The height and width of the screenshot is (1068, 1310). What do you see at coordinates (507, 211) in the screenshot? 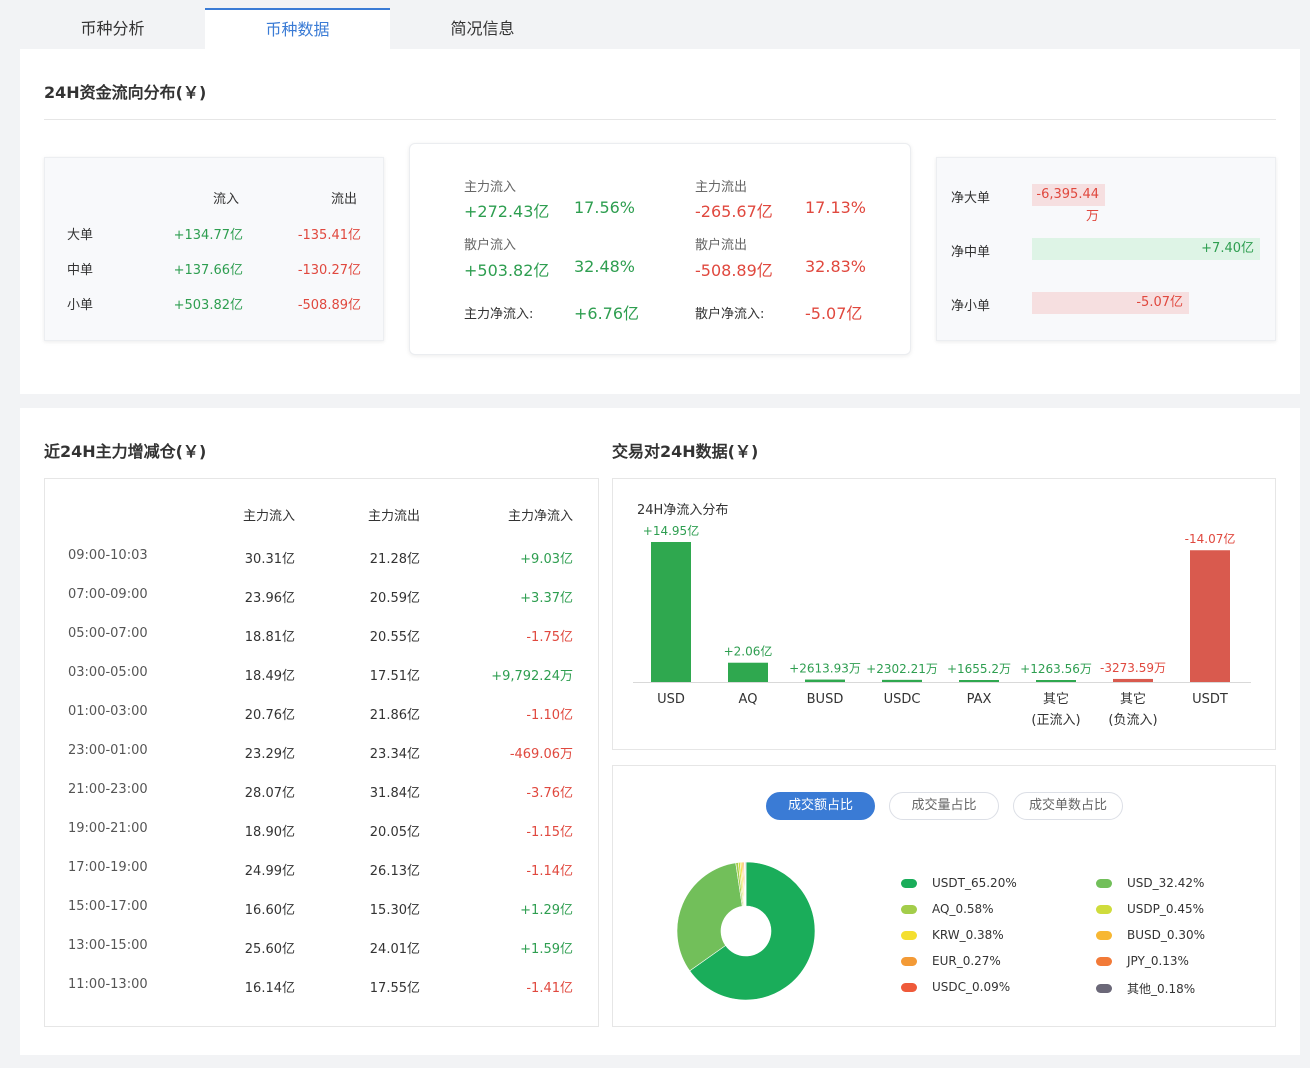
I see `main-in-value: +272.43亿` at bounding box center [507, 211].